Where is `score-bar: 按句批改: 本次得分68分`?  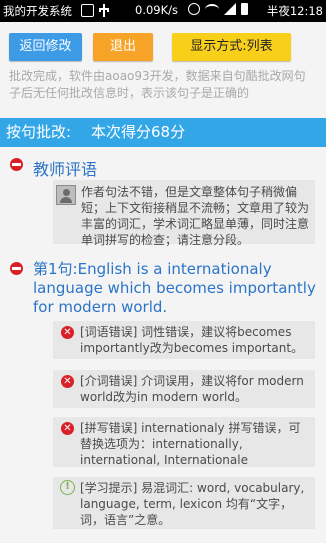 score-bar: 按句批改: 本次得分68分 is located at coordinates (163, 132).